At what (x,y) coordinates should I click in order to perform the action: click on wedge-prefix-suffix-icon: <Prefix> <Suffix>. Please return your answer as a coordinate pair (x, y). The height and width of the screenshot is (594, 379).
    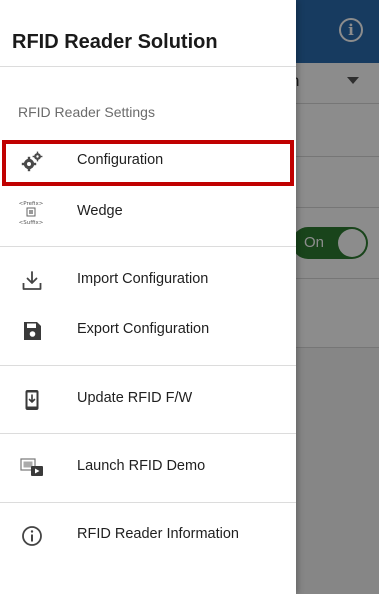
    Looking at the image, I should click on (31, 213).